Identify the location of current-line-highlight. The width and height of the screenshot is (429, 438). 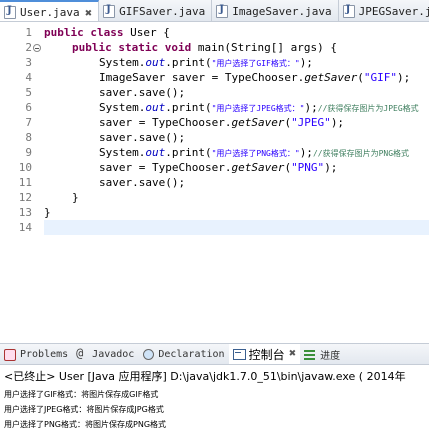
(236, 227).